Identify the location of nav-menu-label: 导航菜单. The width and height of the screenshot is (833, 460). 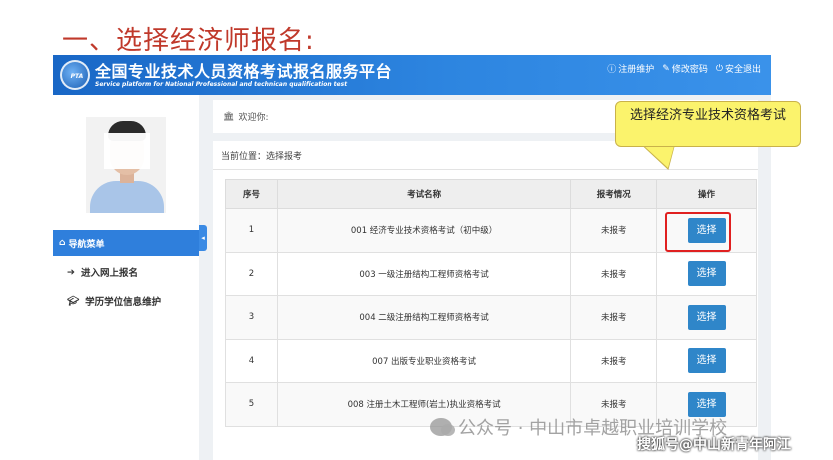
(86, 244).